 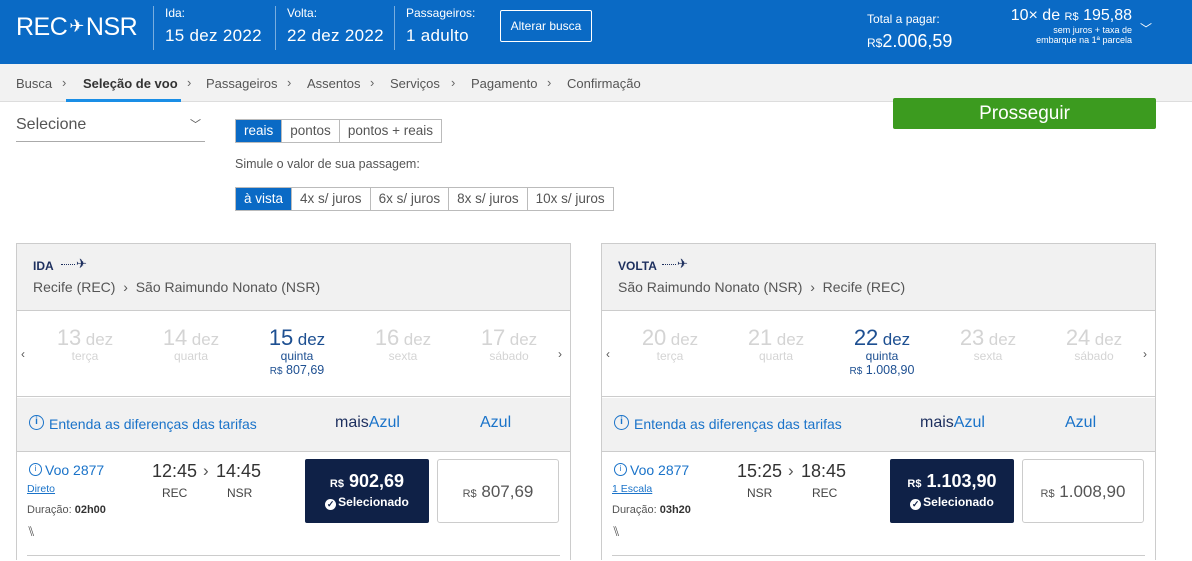 I want to click on azul-fare-option: R$ 1.008,90, so click(x=1083, y=491).